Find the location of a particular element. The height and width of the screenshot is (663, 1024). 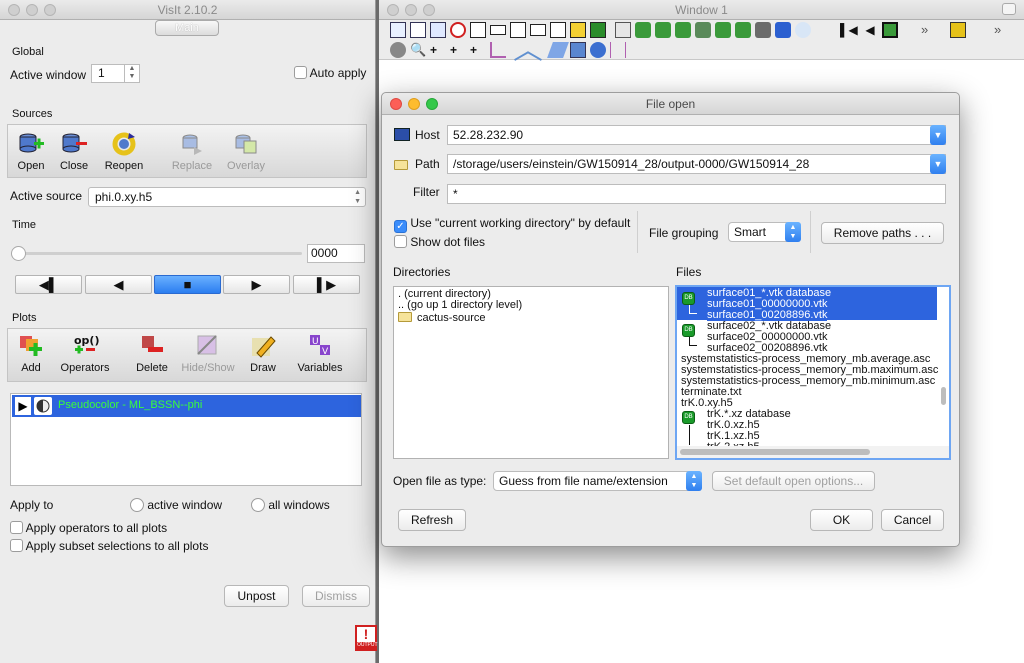

spreadsheet-pick-icon: + is located at coordinates (478, 50).